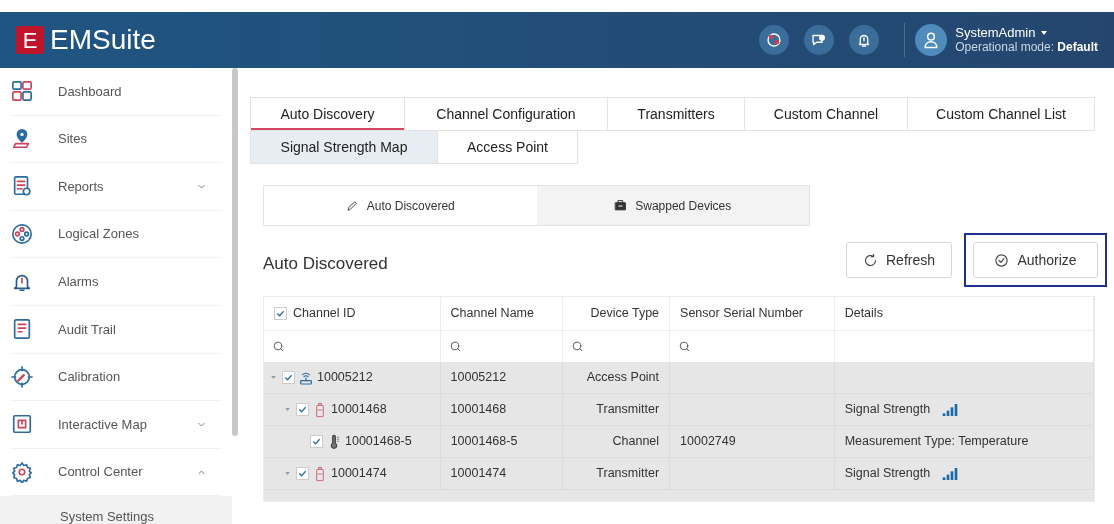  Describe the element at coordinates (672, 205) in the screenshot. I see `subtab: Swapped Devices` at that location.